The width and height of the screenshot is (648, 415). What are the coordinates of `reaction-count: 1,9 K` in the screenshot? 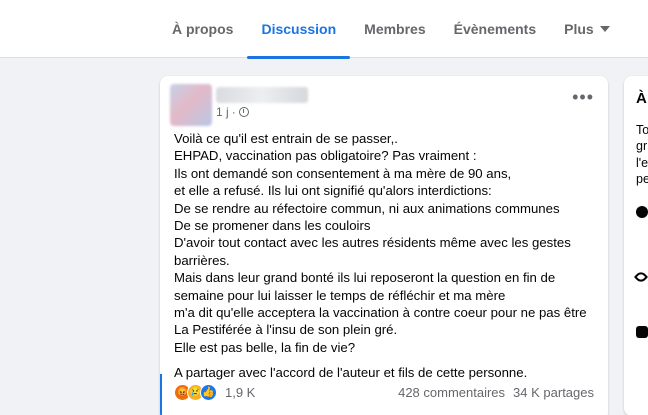 It's located at (240, 392).